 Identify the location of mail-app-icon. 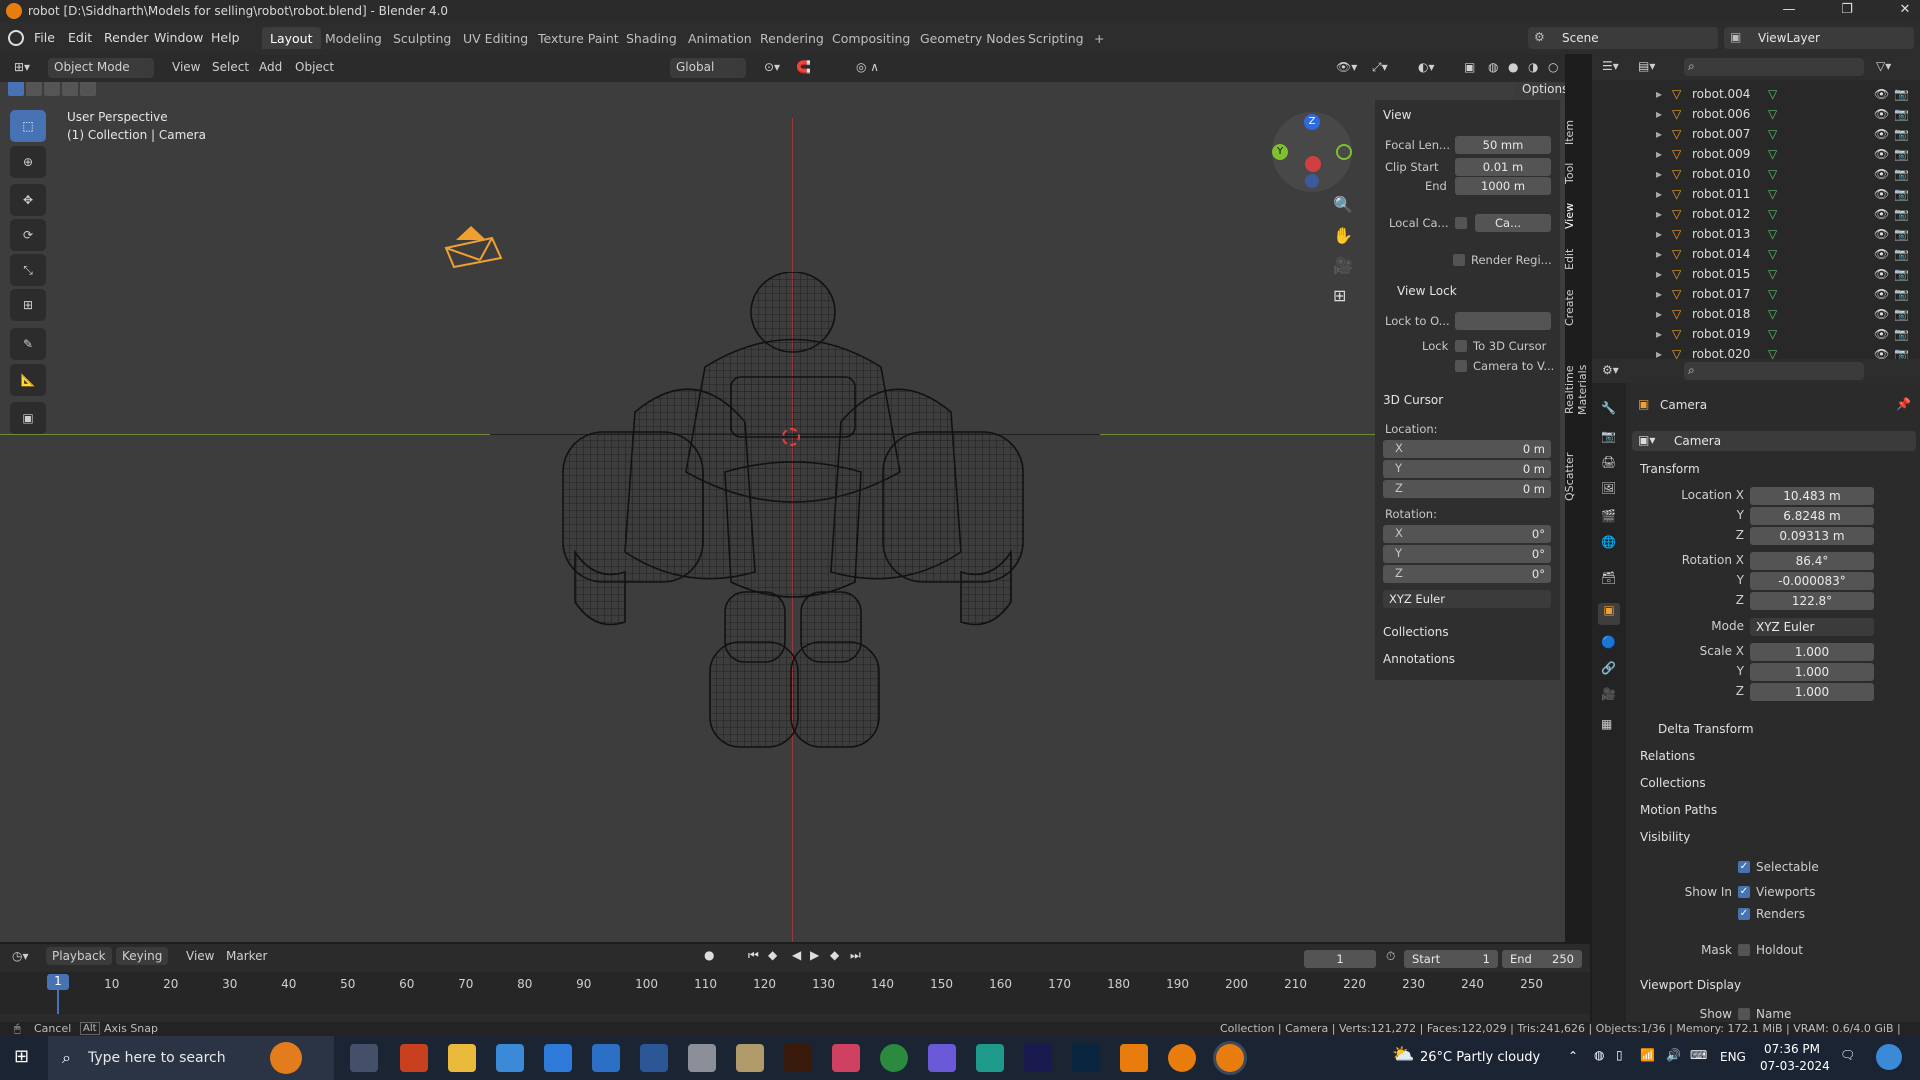
(510, 1058).